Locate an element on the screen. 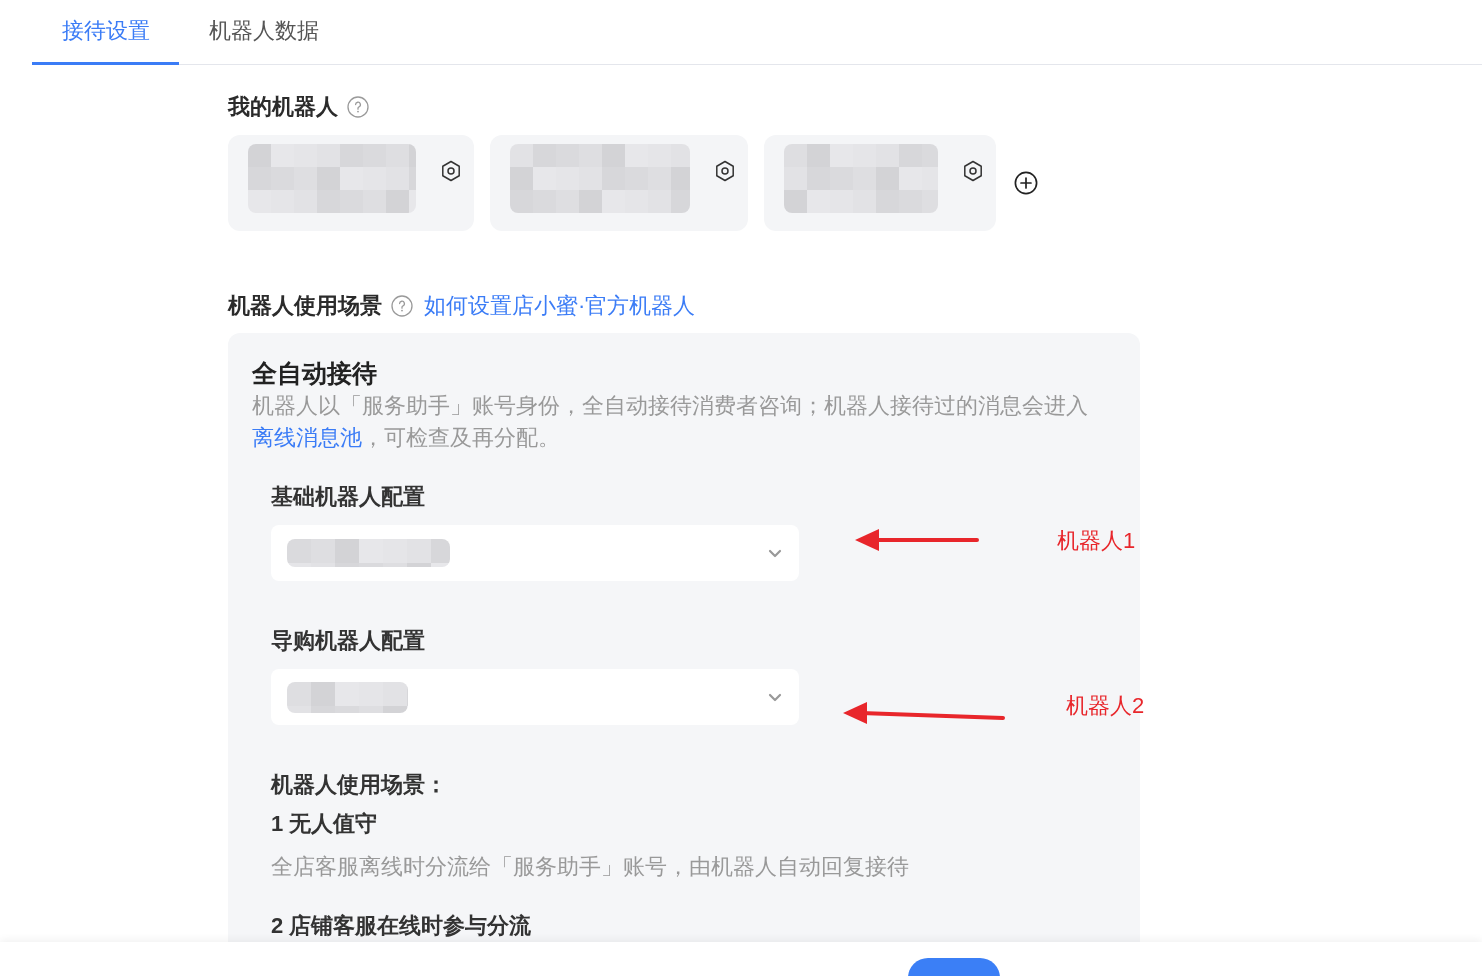  annotation-label: 机器人2 is located at coordinates (1105, 706).